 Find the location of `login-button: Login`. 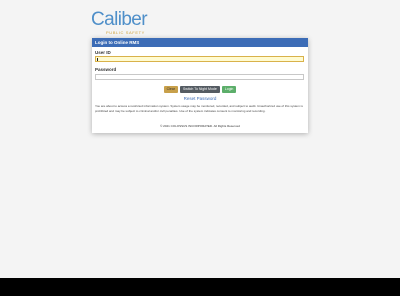

login-button: Login is located at coordinates (229, 89).